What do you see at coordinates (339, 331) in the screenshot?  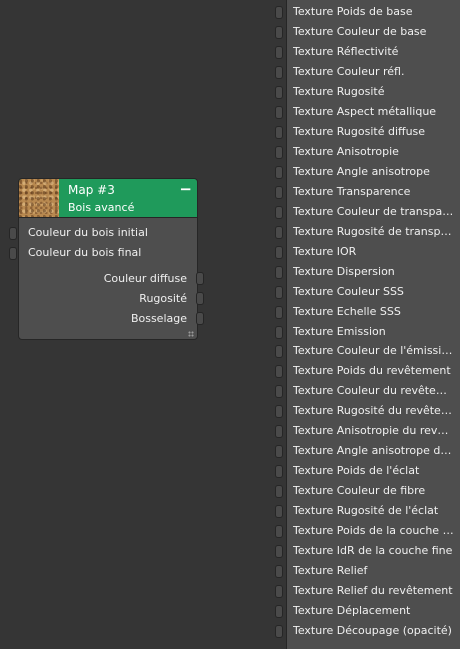 I see `panel-input-label: Texture Emission` at bounding box center [339, 331].